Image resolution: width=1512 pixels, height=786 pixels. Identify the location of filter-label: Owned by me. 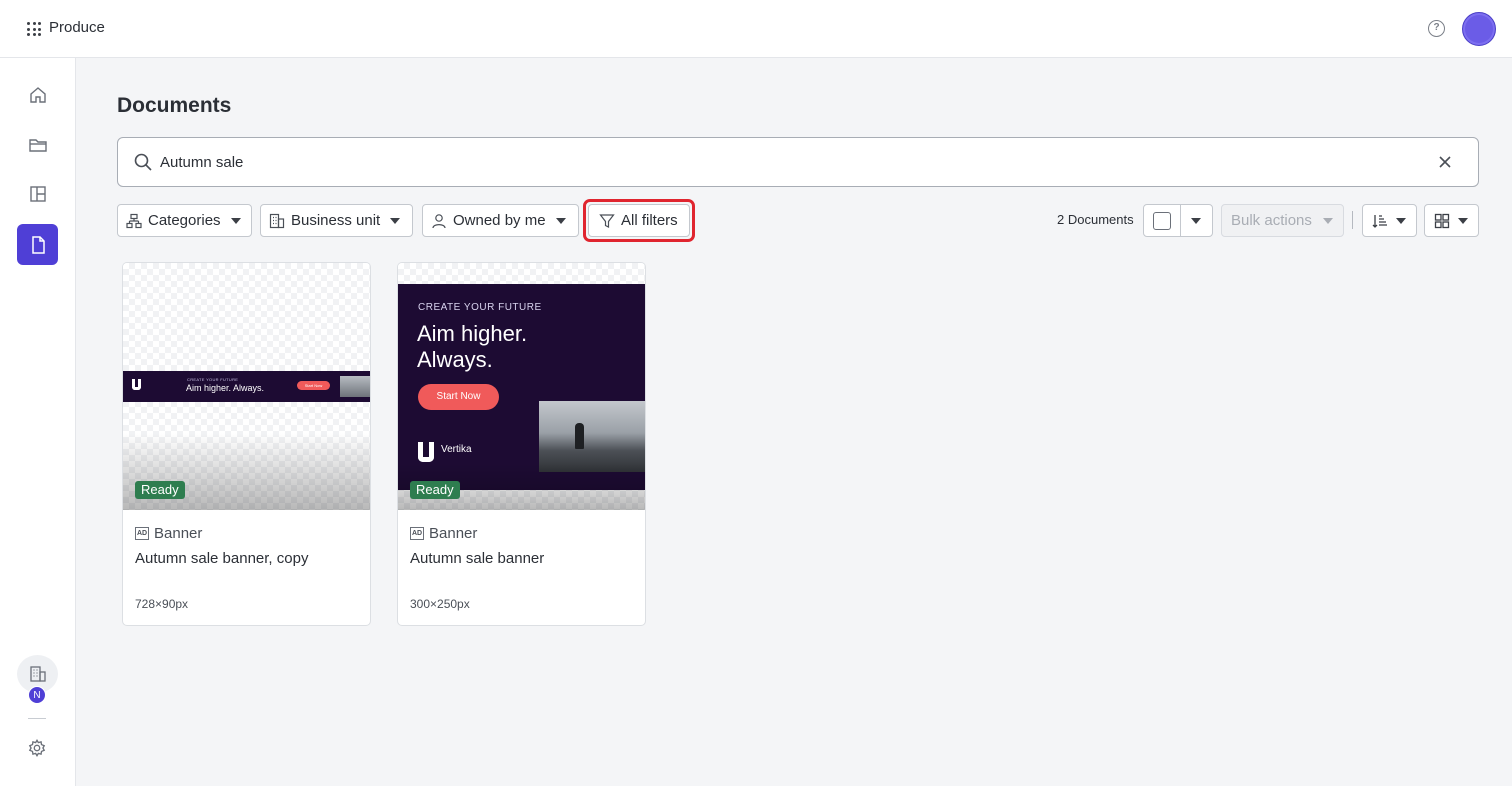
(499, 220).